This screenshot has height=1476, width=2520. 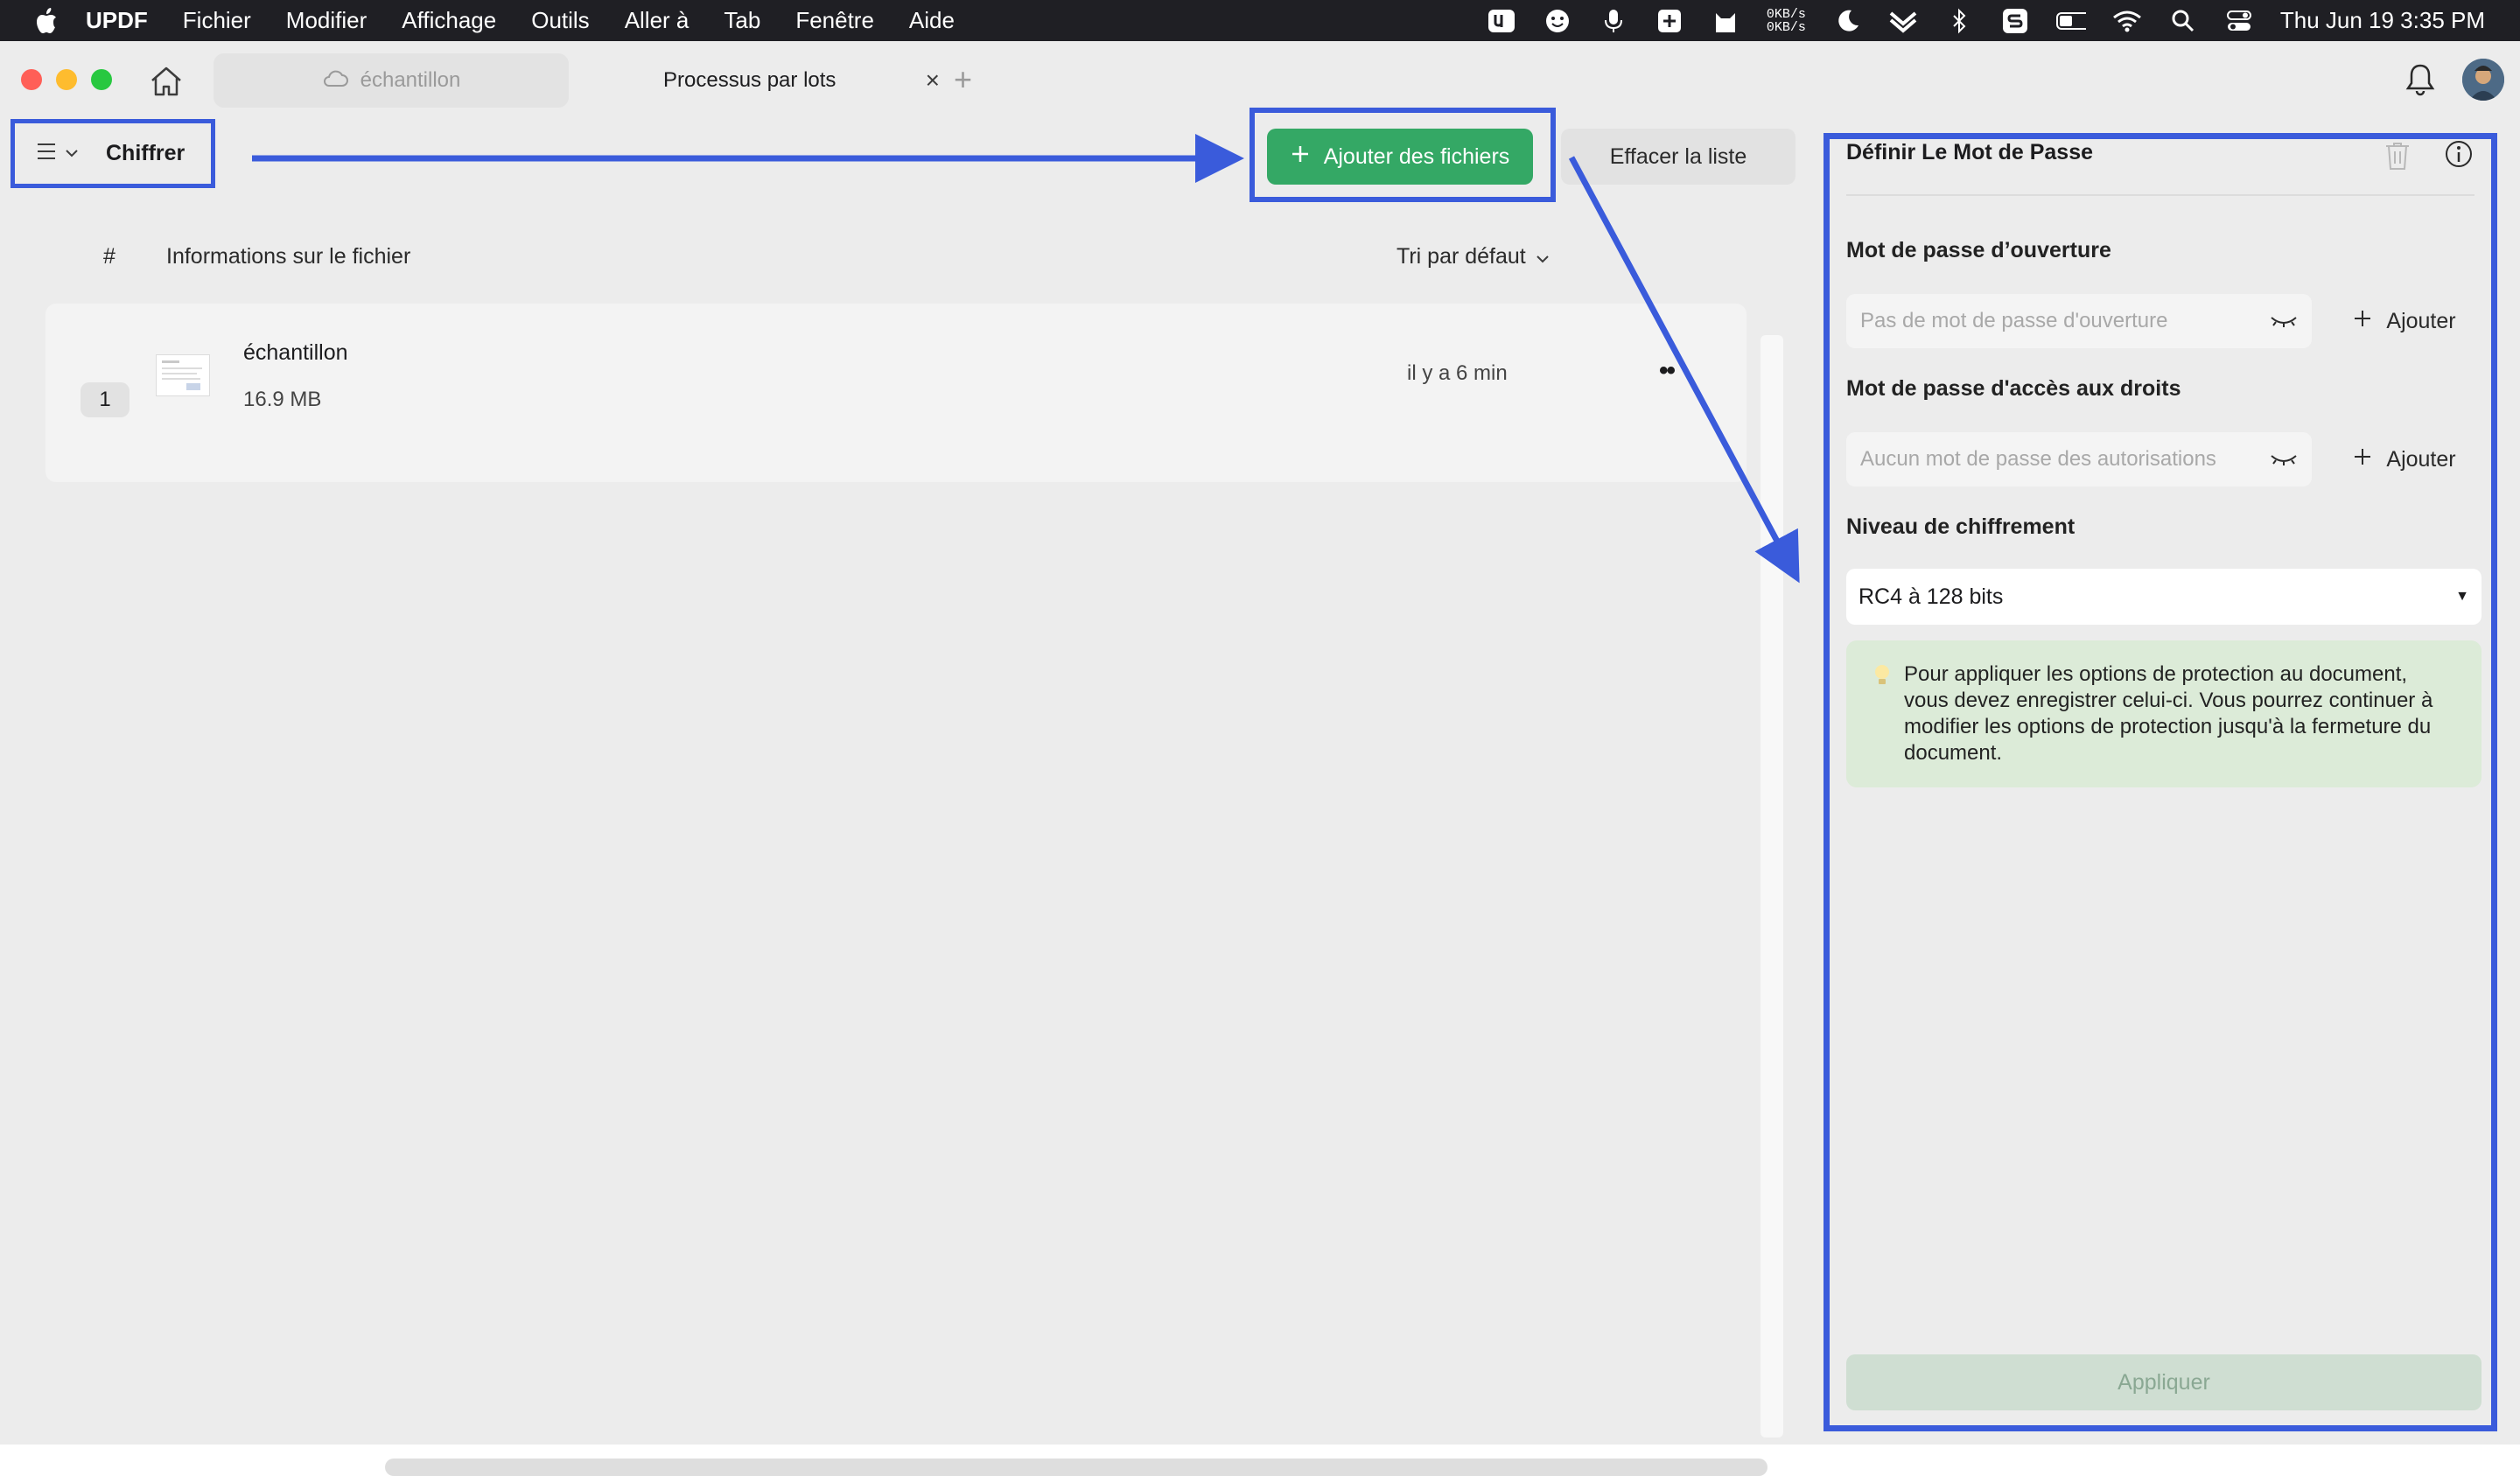 I want to click on lightbulb-icon, so click(x=1882, y=676).